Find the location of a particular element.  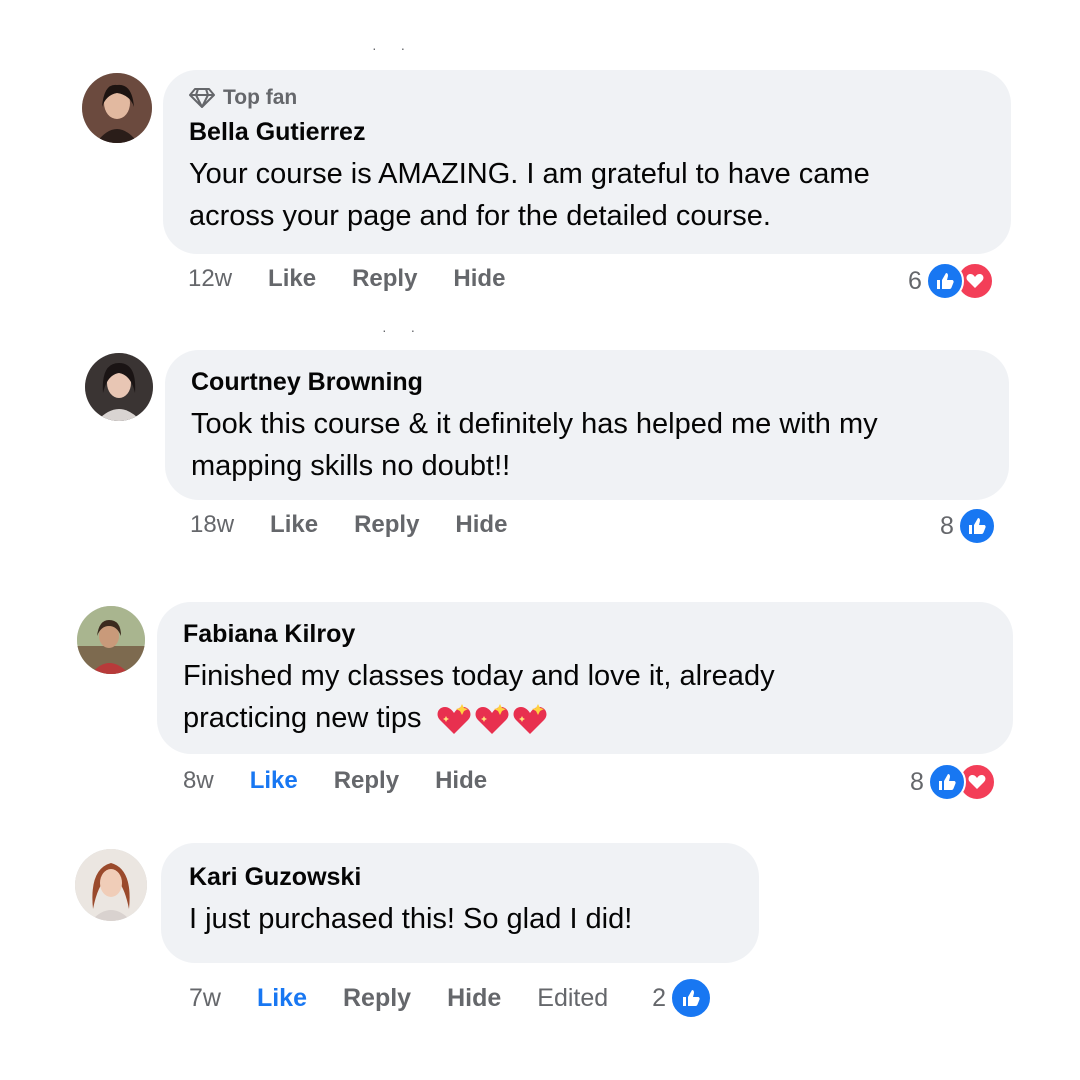

reaction-count: 2 is located at coordinates (659, 997).